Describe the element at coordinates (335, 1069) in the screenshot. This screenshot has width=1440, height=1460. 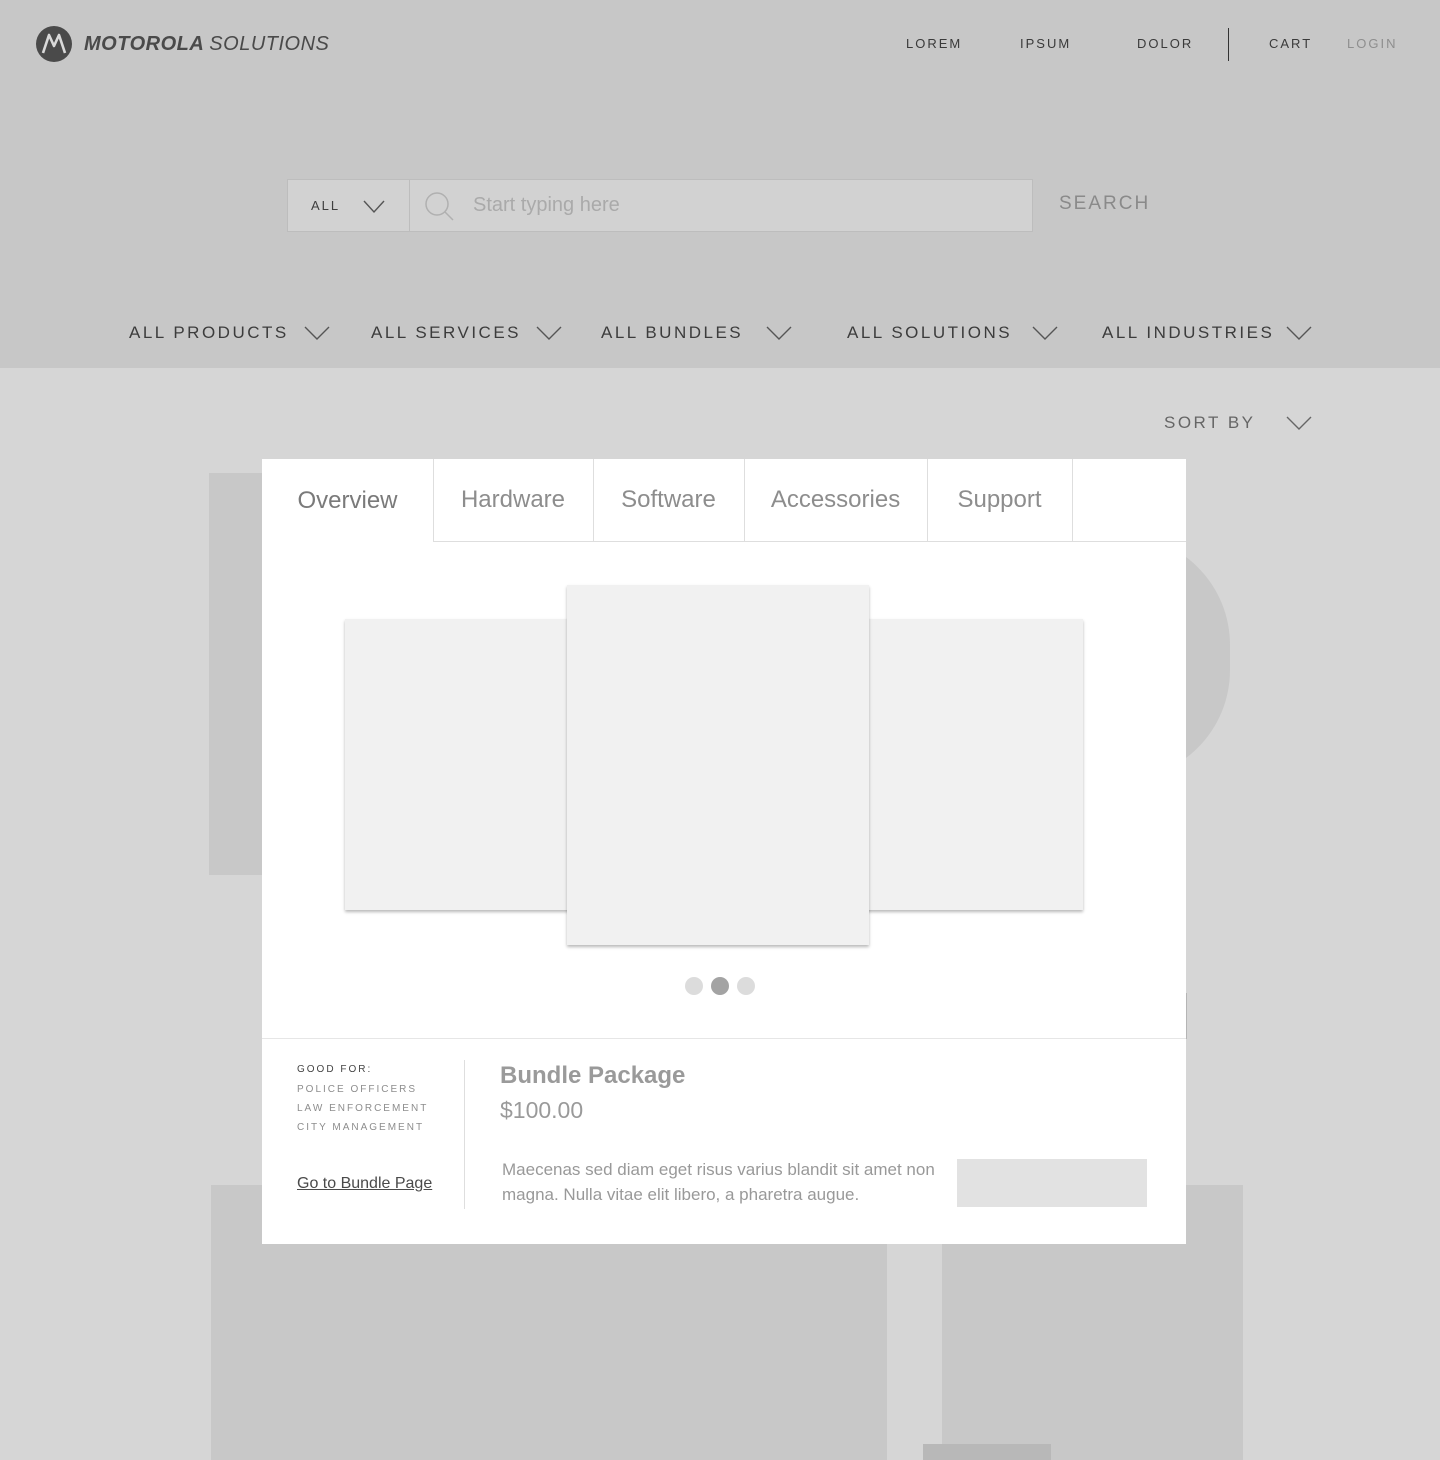
I see `good-for-title: GOOD FOR:` at that location.